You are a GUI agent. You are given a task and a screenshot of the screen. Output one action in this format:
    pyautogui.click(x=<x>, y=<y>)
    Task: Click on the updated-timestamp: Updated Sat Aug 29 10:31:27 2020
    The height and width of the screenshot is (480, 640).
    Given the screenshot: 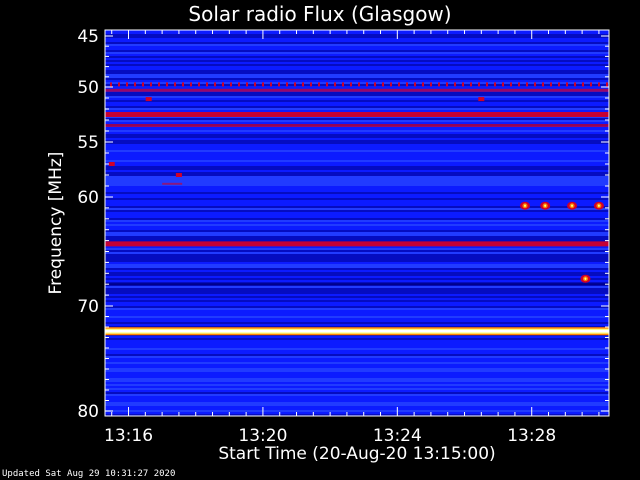 What is the action you would take?
    pyautogui.click(x=89, y=474)
    